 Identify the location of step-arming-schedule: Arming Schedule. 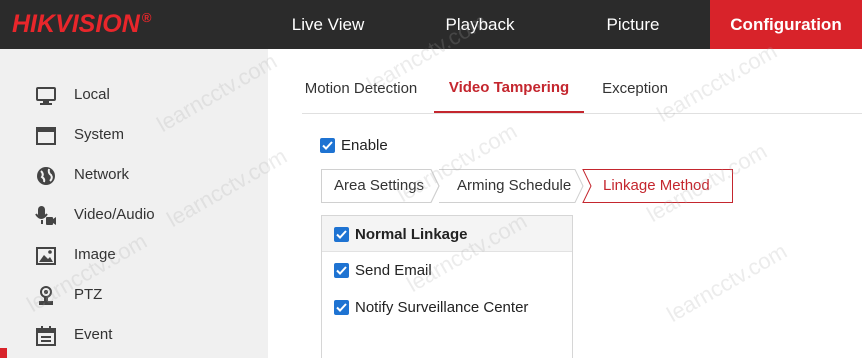
(511, 186).